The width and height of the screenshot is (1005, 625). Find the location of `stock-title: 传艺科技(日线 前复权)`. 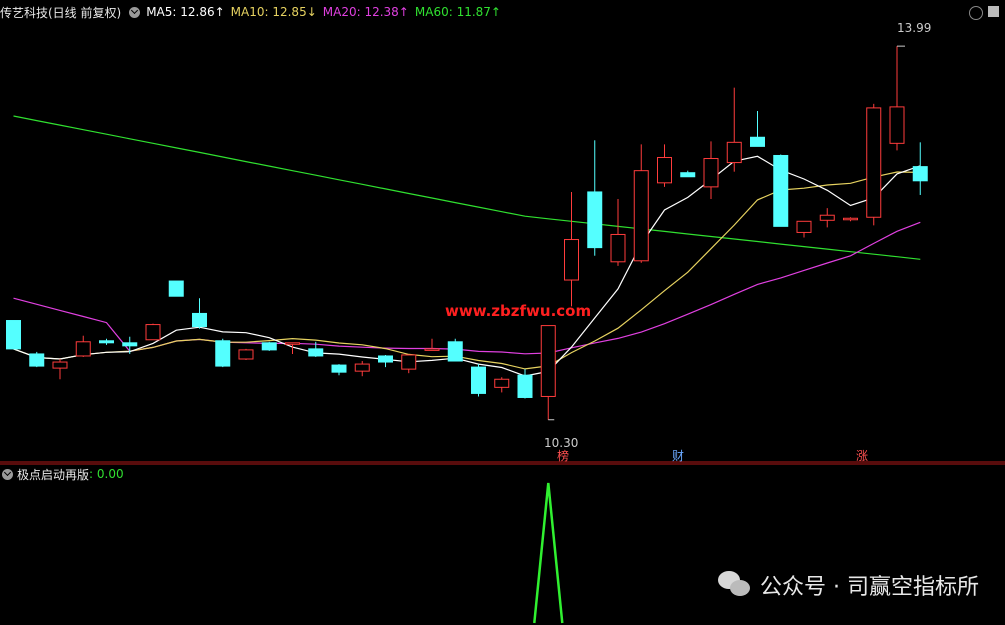

stock-title: 传艺科技(日线 前复权) is located at coordinates (60, 12).